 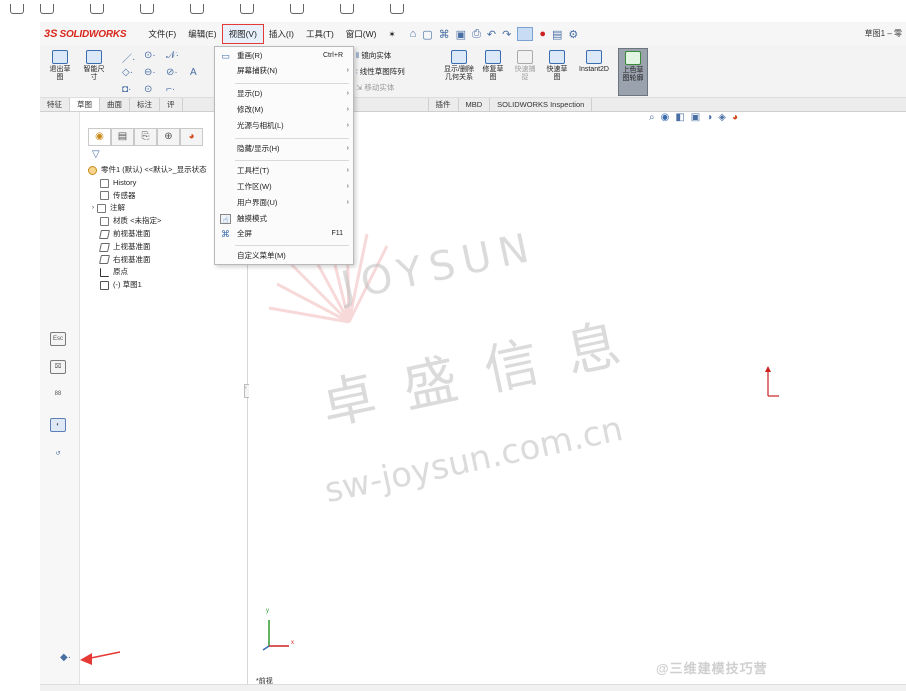 What do you see at coordinates (147, 260) in the screenshot?
I see `tree-right-plane: 右视基准面` at bounding box center [147, 260].